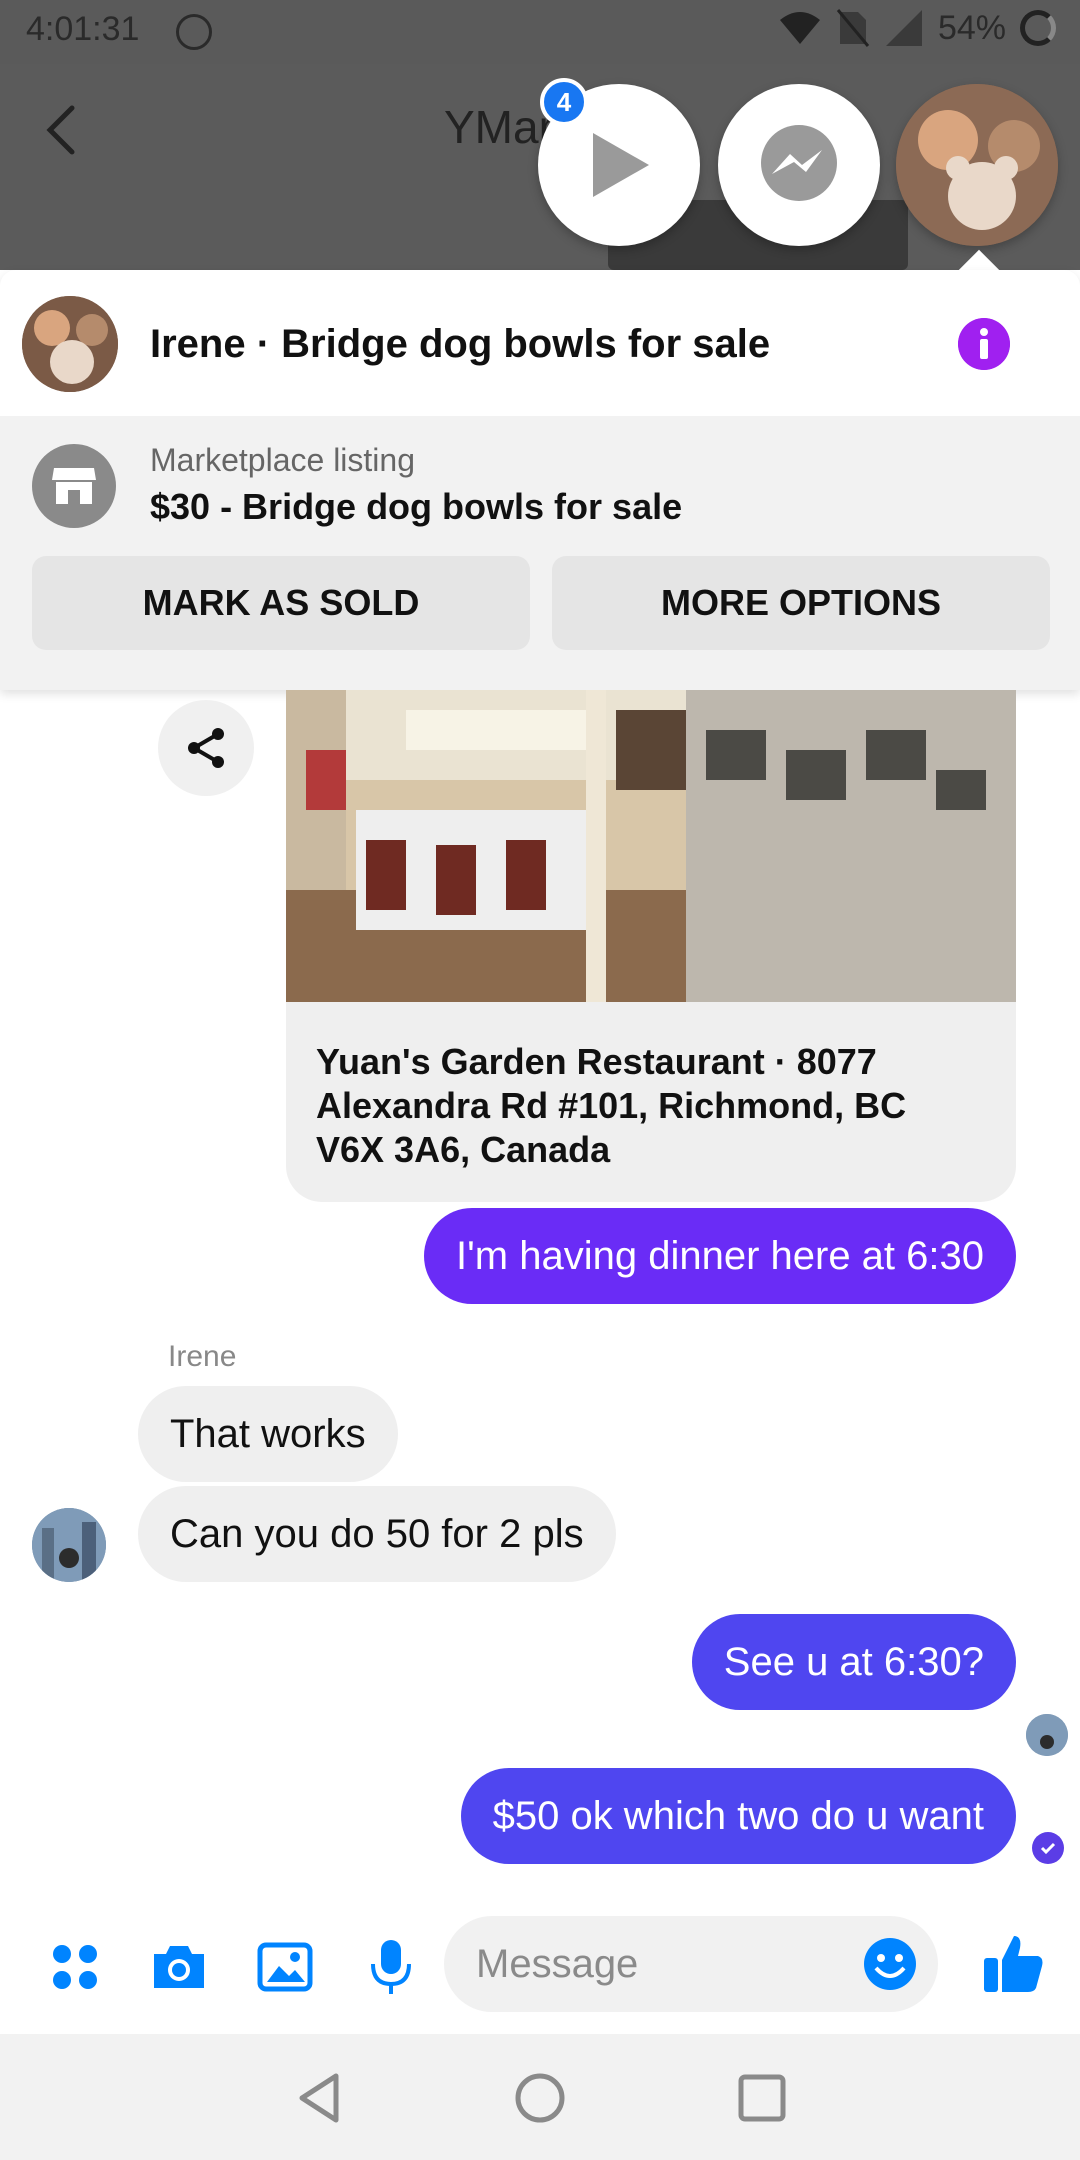 This screenshot has height=2160, width=1080. What do you see at coordinates (281, 603) in the screenshot?
I see `mark-as-sold-button: MARK AS SOLD` at bounding box center [281, 603].